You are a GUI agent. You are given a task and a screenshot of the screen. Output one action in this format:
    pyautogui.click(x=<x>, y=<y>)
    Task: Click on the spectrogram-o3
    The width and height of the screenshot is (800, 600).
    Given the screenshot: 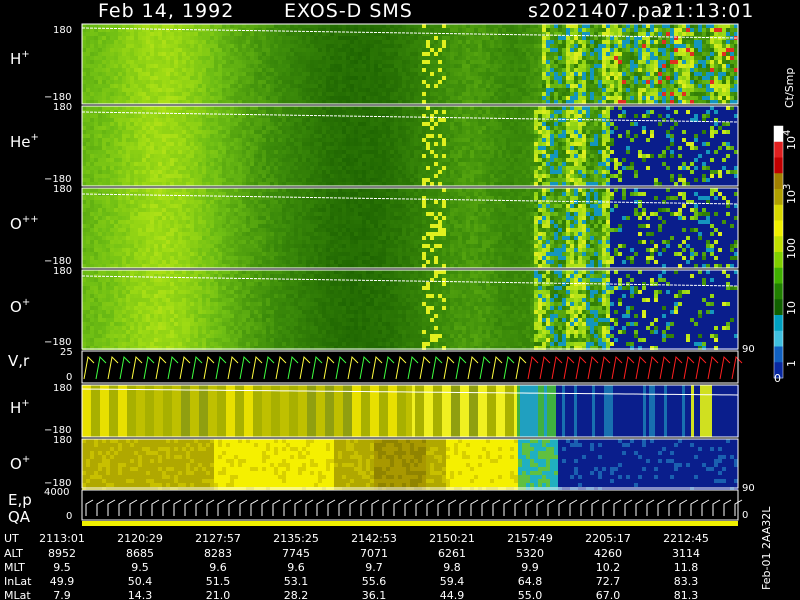 What is the action you would take?
    pyautogui.click(x=410, y=464)
    